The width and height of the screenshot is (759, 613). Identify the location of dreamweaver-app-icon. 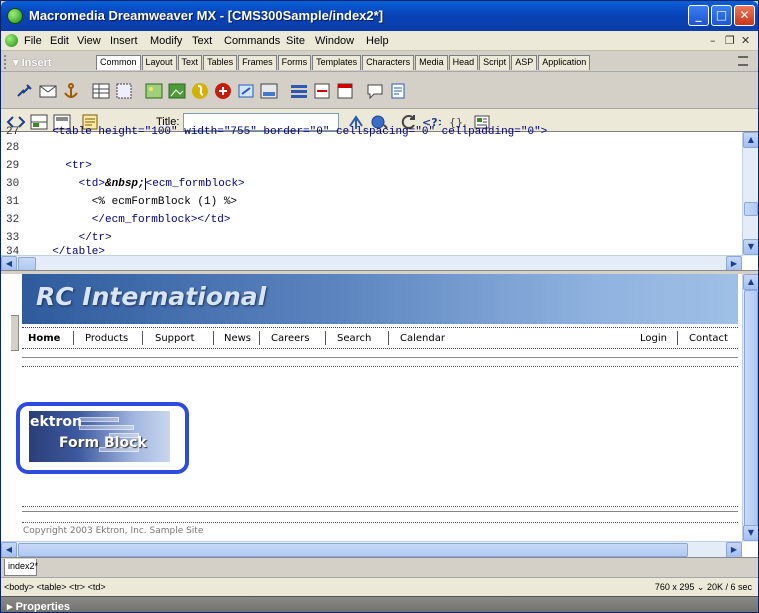
(15, 16).